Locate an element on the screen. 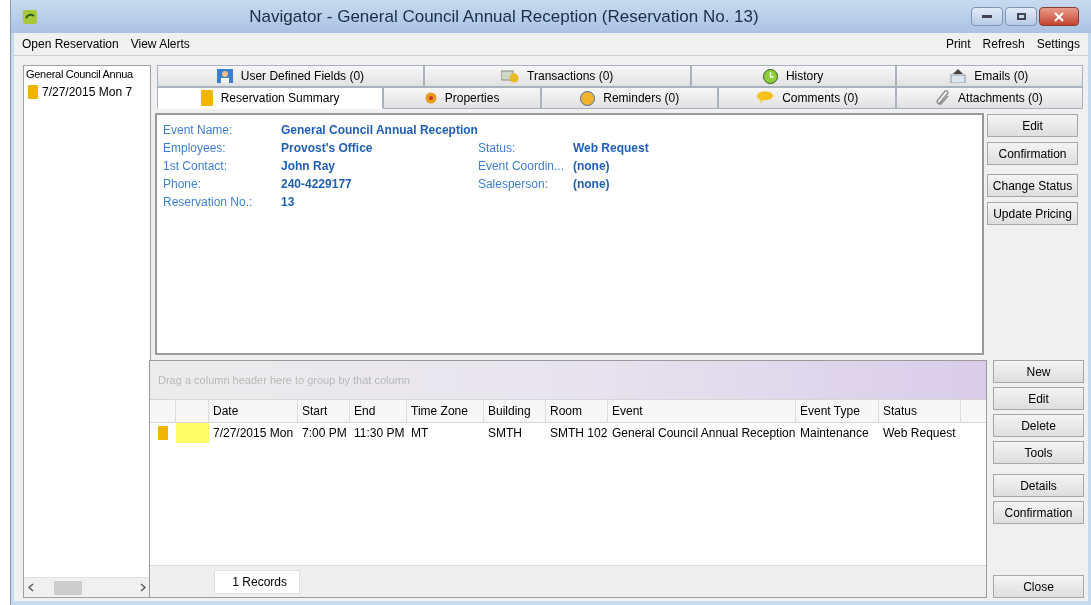 This screenshot has width=1091, height=605. column-header: End is located at coordinates (378, 411).